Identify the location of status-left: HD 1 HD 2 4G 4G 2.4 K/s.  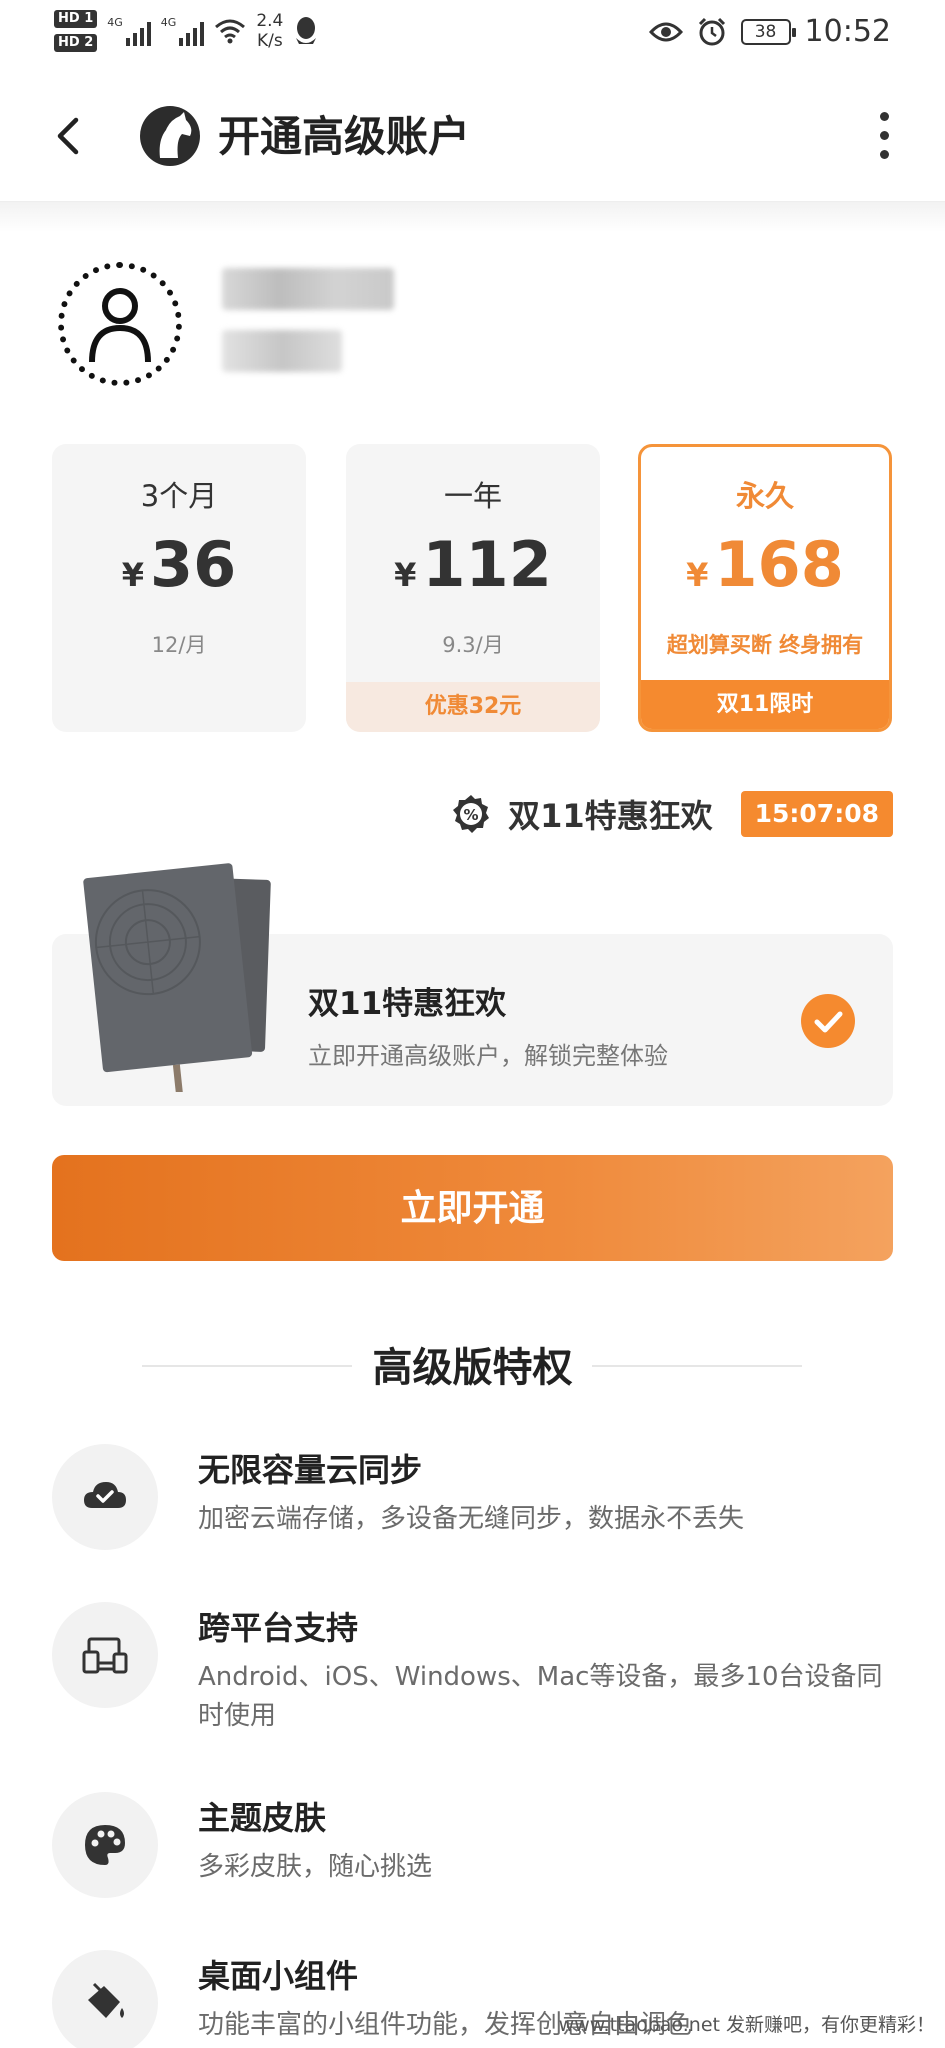
(186, 31).